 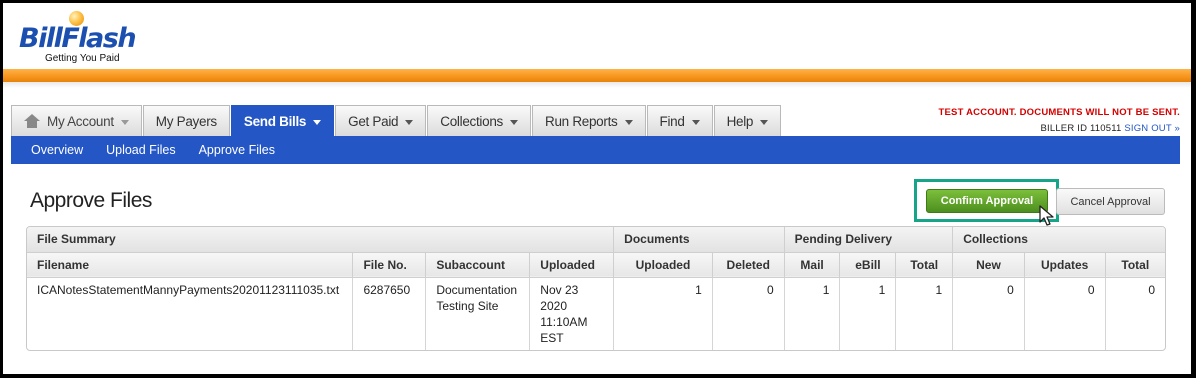 I want to click on col-subaccount: Subaccount, so click(x=478, y=265).